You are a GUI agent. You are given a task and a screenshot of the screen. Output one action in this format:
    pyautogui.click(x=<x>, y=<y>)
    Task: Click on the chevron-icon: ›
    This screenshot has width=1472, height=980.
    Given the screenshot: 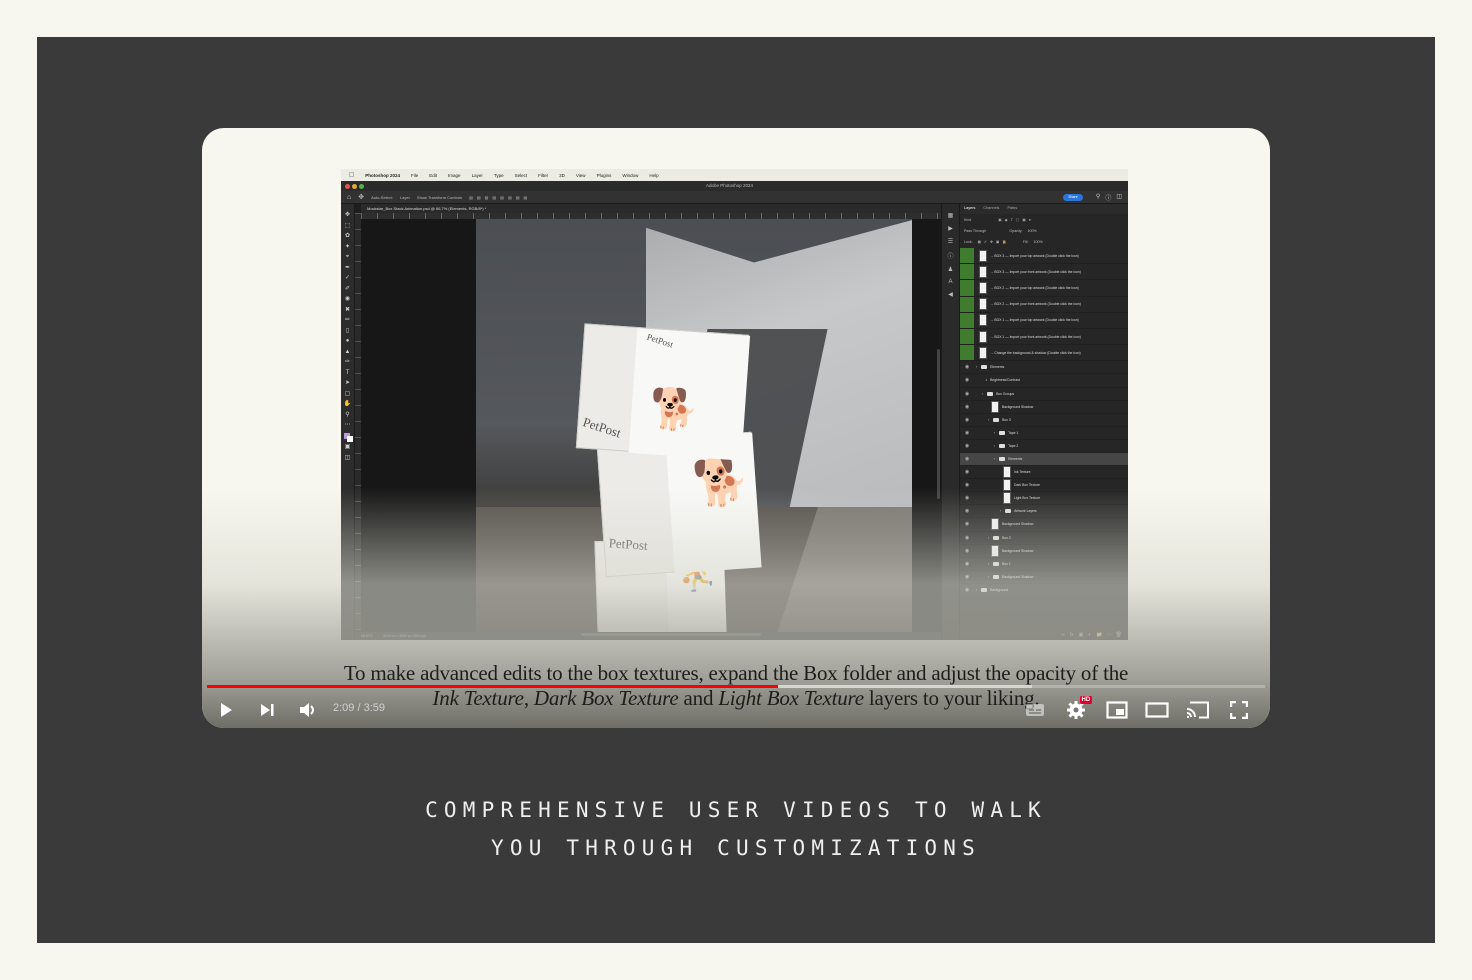 What is the action you would take?
    pyautogui.click(x=983, y=393)
    